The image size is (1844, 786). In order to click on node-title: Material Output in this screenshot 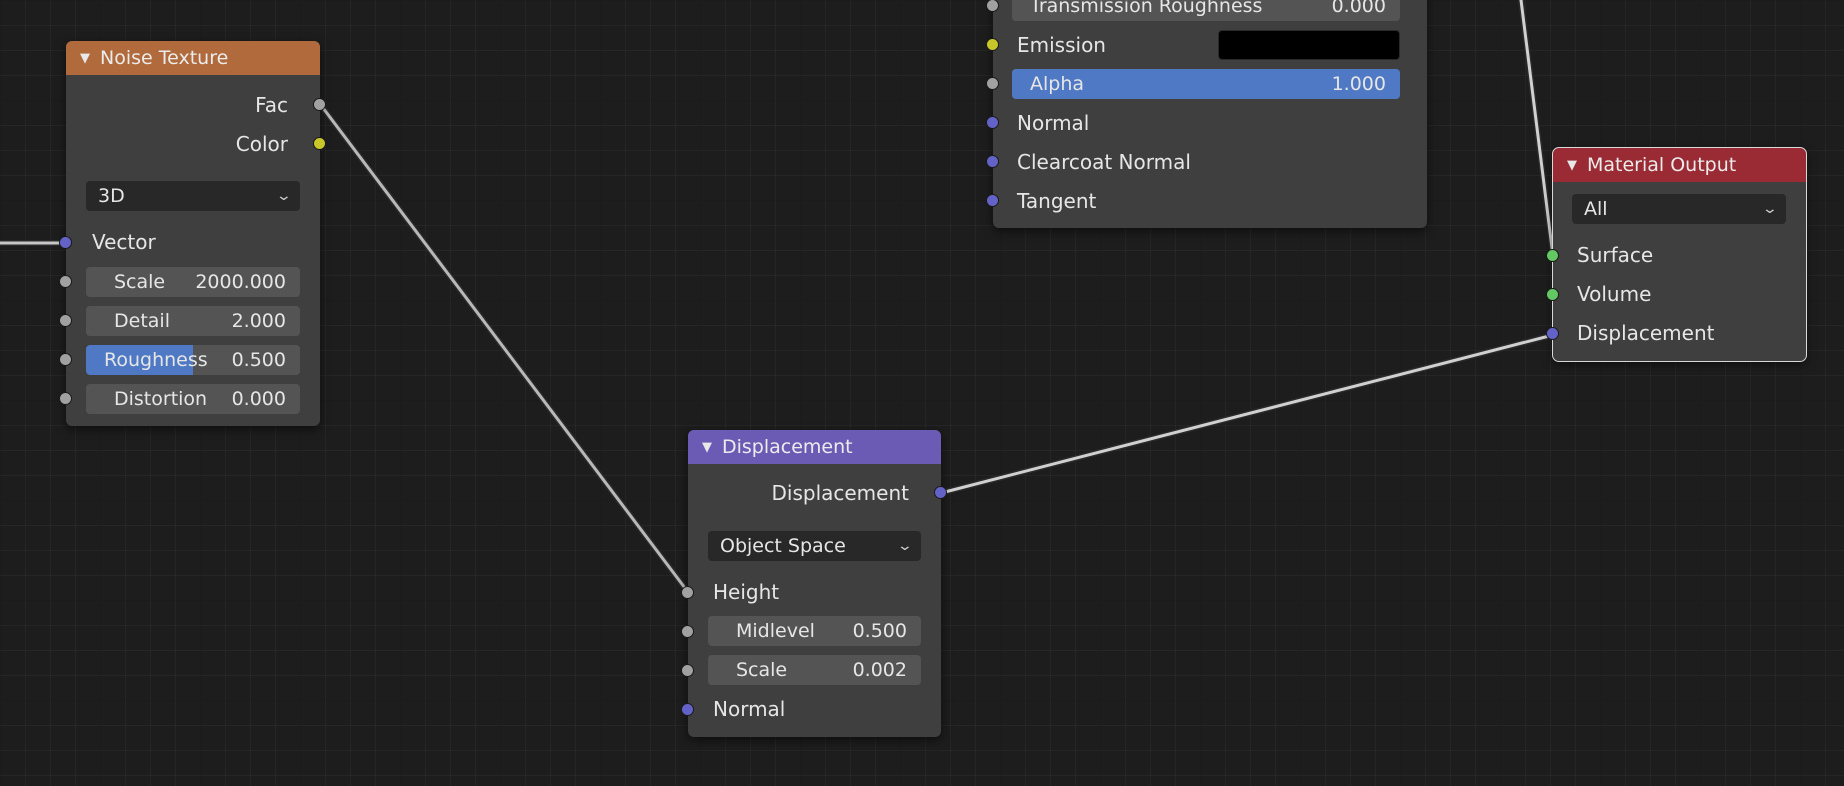, I will do `click(1662, 165)`.